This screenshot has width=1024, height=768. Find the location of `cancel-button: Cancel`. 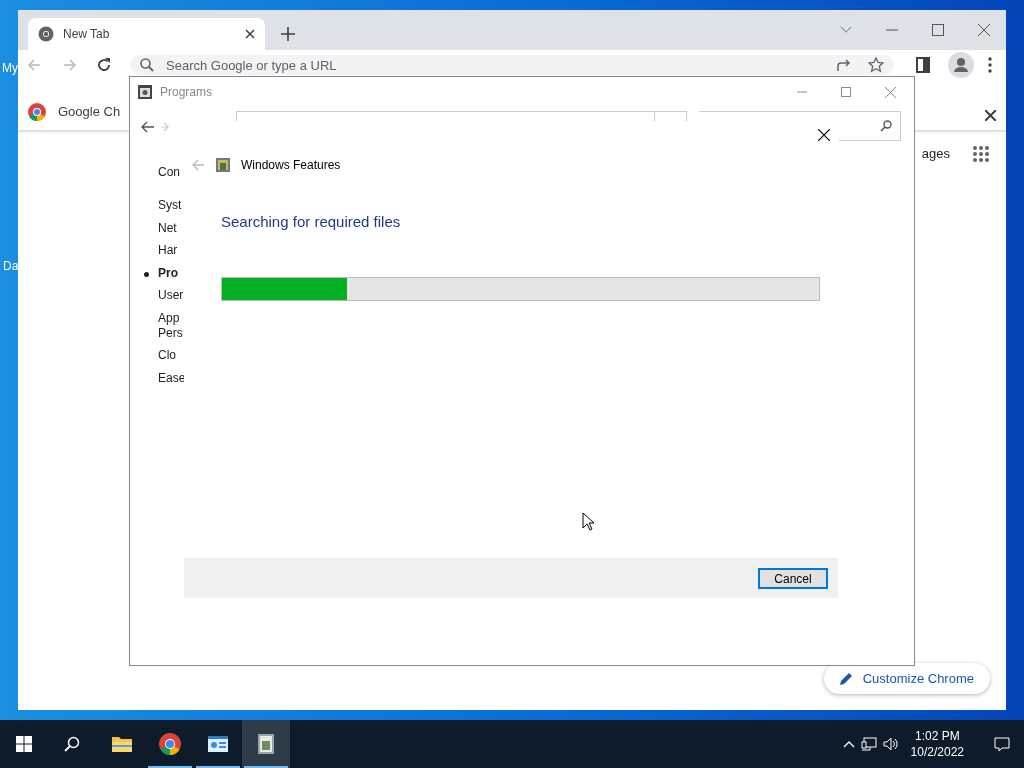

cancel-button: Cancel is located at coordinates (793, 578).